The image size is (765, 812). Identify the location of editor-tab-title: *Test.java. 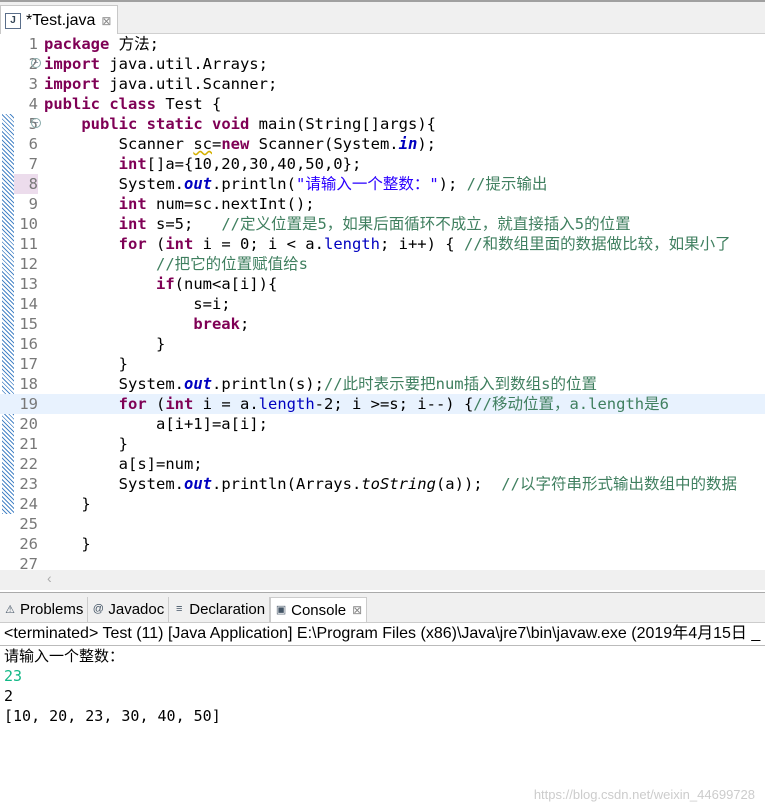
(61, 20).